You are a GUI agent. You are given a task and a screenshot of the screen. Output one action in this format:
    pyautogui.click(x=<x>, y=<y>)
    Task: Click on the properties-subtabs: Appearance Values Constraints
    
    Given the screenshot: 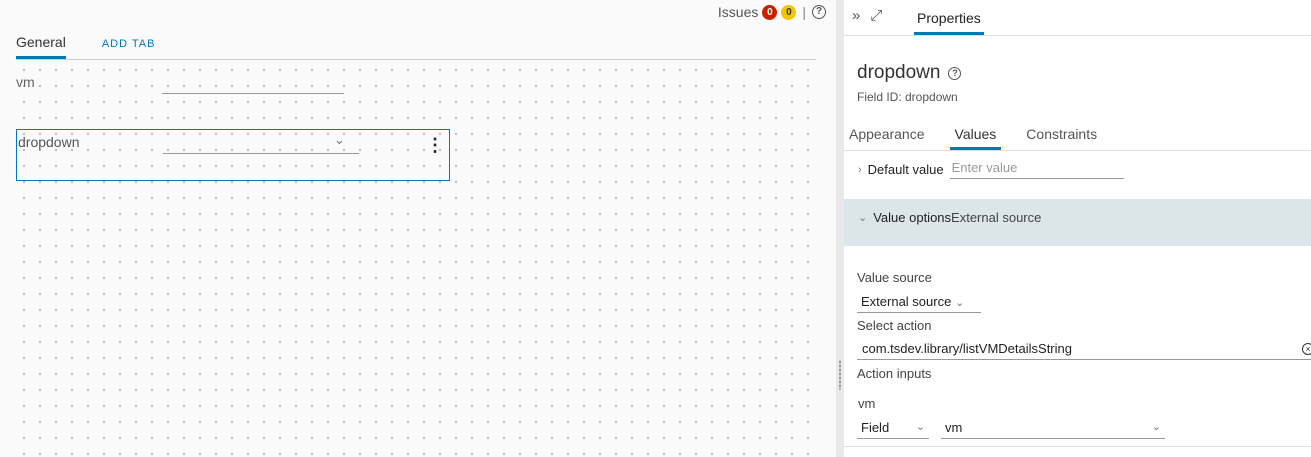 What is the action you would take?
    pyautogui.click(x=1077, y=138)
    